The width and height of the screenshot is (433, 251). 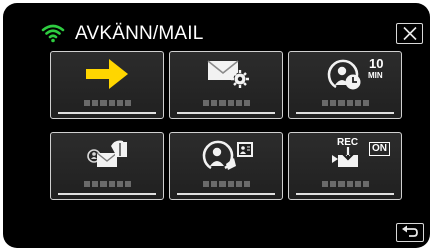 I want to click on timer-badge-unit: MIN, so click(x=375, y=75).